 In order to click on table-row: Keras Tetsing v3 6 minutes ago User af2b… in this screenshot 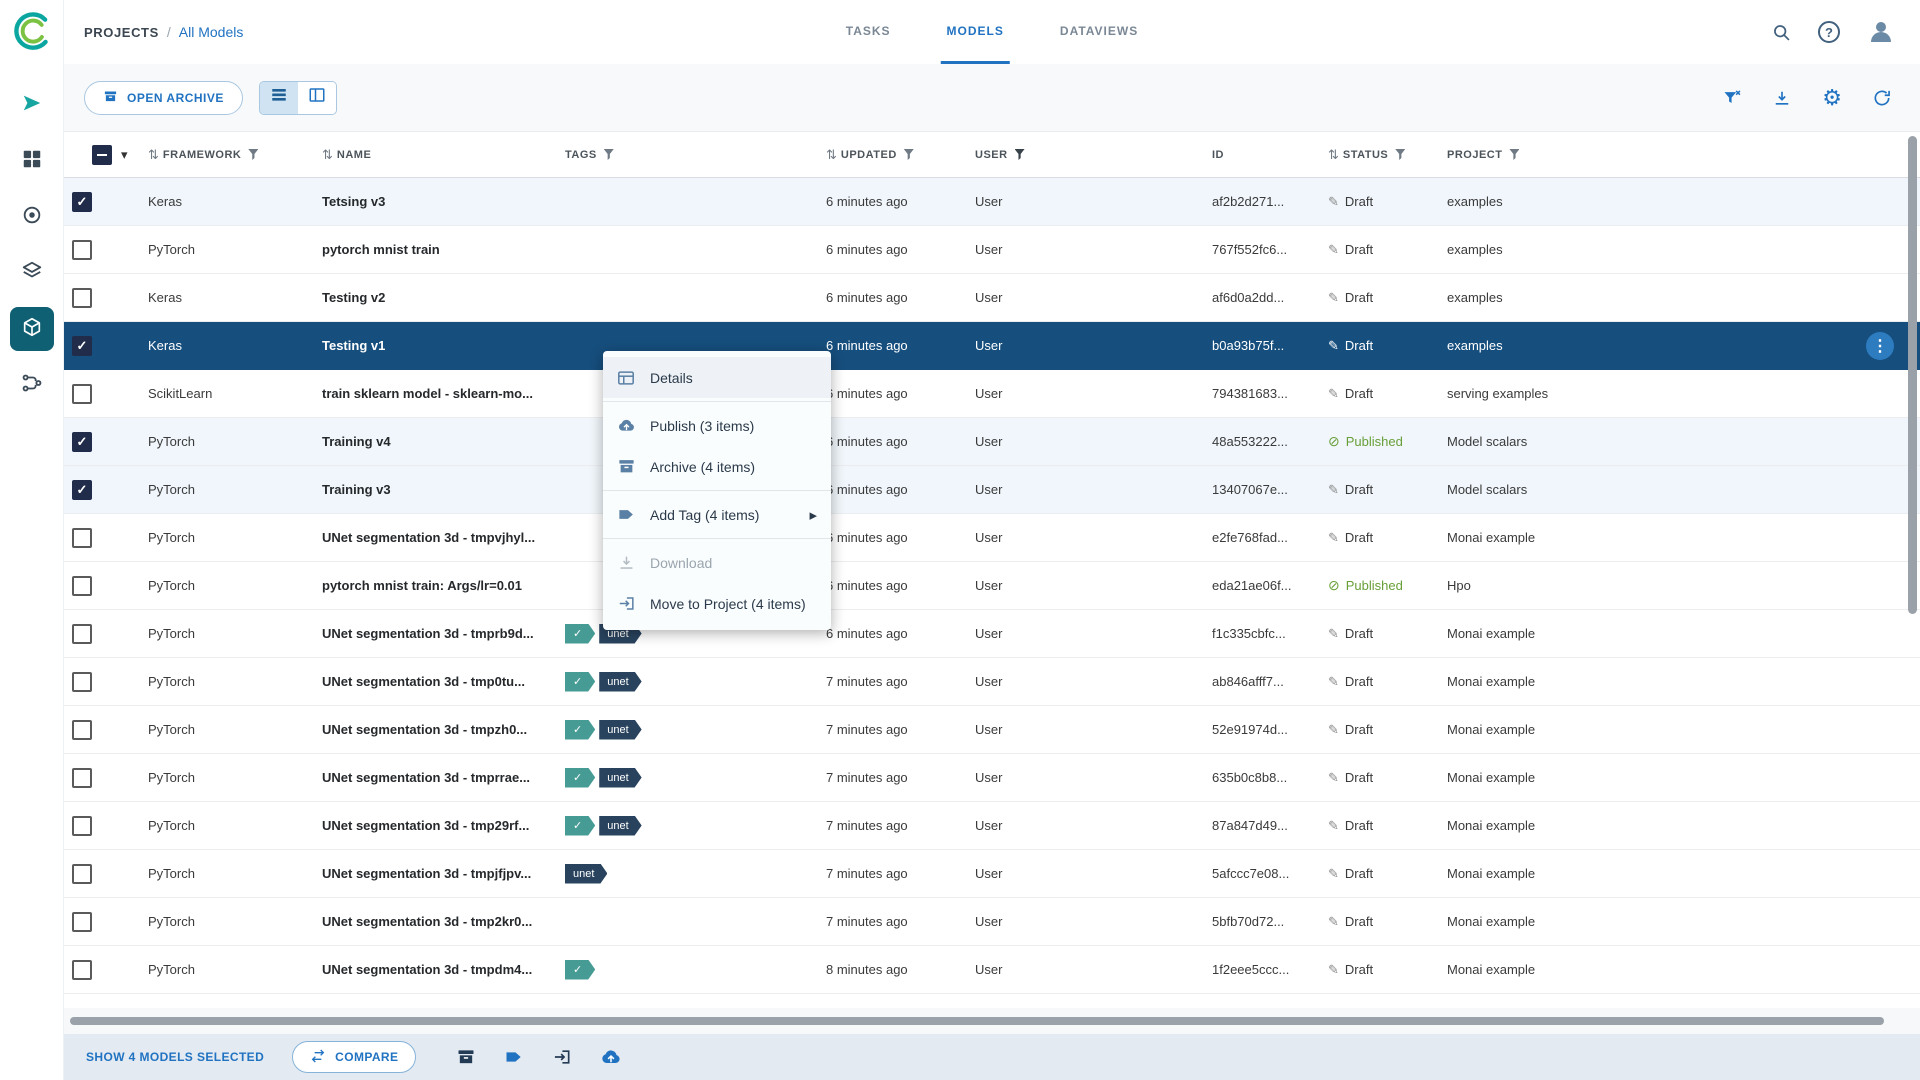, I will do `click(992, 202)`.